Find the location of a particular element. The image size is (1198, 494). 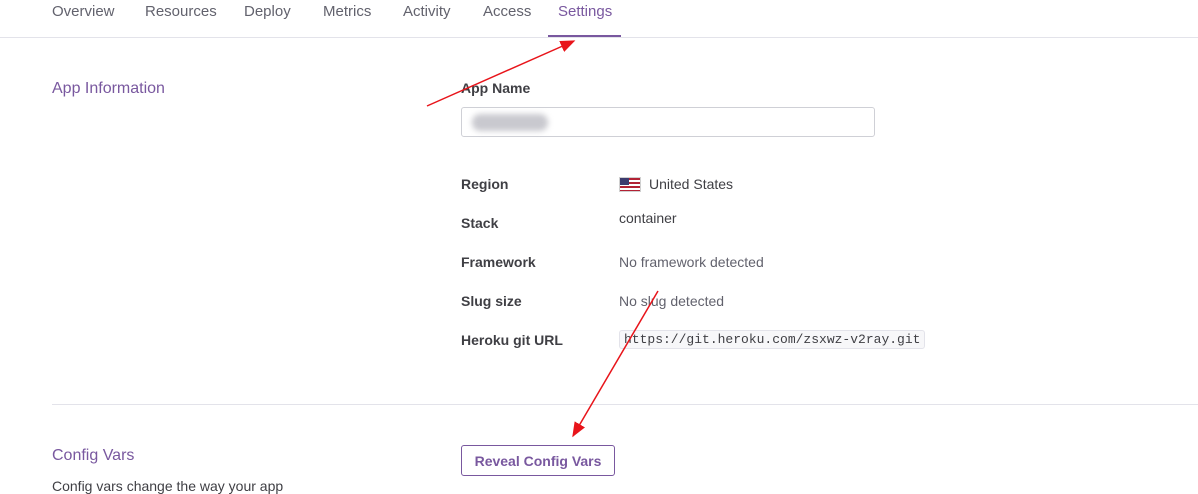

config-vars-description: Config vars change the way your app is located at coordinates (168, 486).